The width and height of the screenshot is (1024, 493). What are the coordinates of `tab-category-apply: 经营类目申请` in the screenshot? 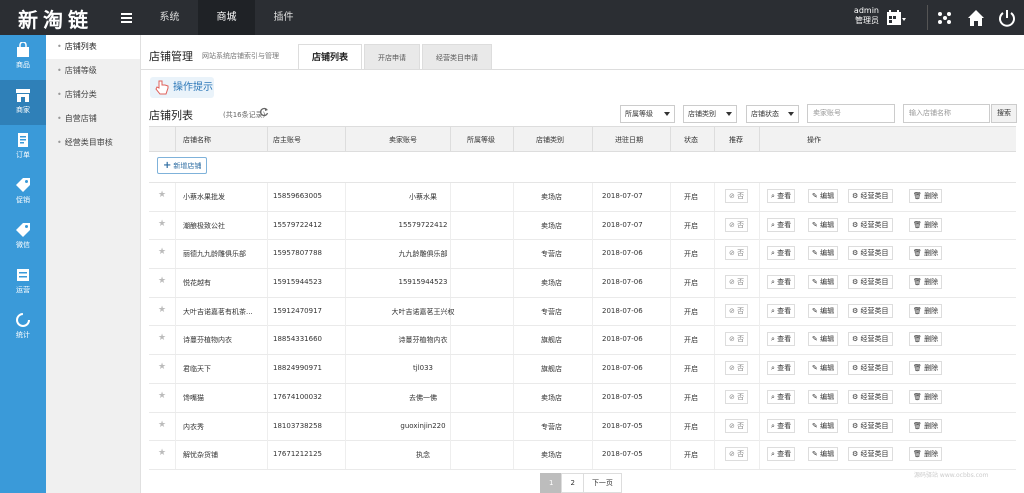 It's located at (457, 57).